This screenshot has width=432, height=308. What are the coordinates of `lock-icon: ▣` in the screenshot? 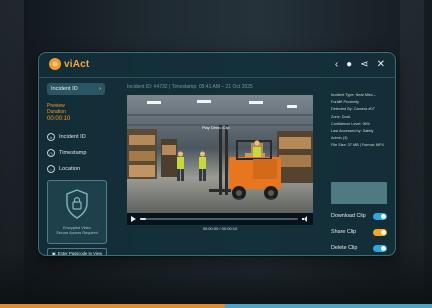 It's located at (53, 253).